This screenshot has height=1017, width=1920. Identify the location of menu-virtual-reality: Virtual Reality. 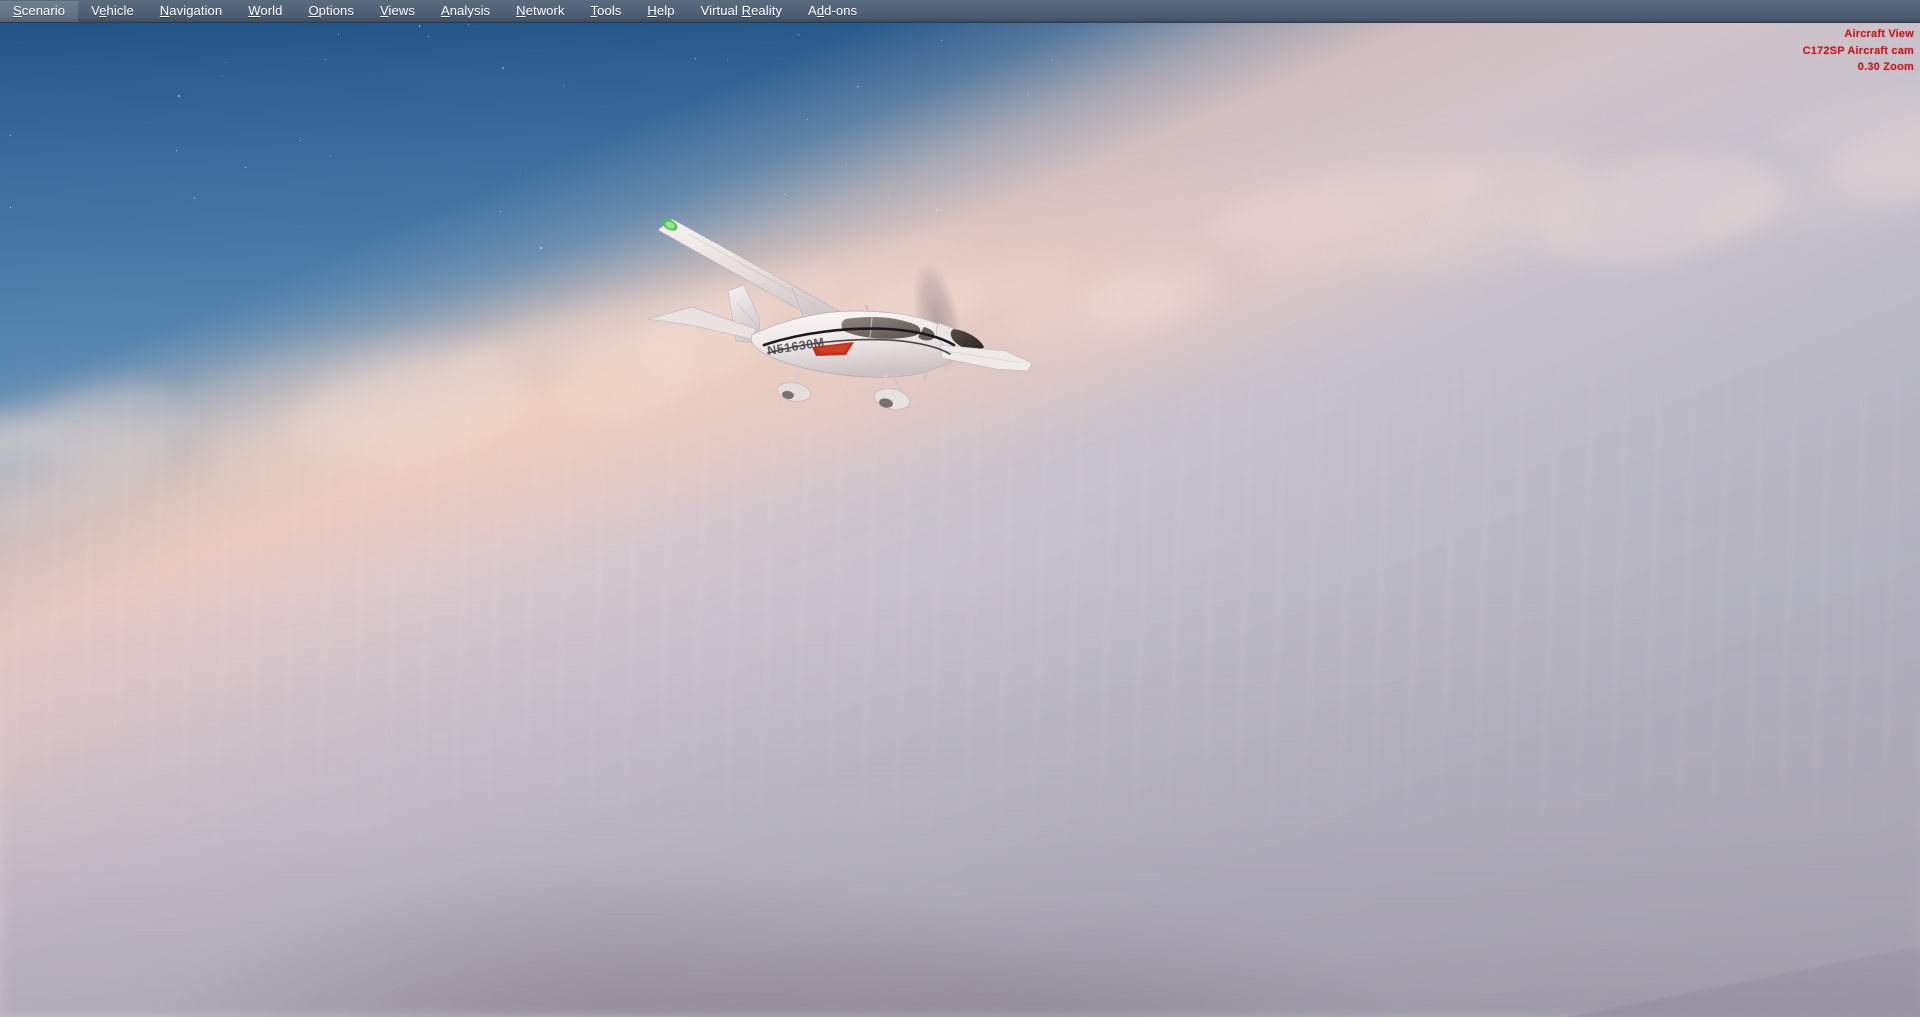
(741, 11).